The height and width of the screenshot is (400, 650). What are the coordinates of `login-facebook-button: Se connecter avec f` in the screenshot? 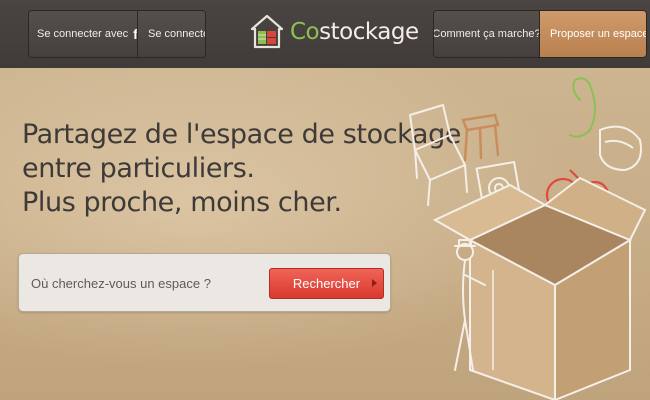 It's located at (83, 34).